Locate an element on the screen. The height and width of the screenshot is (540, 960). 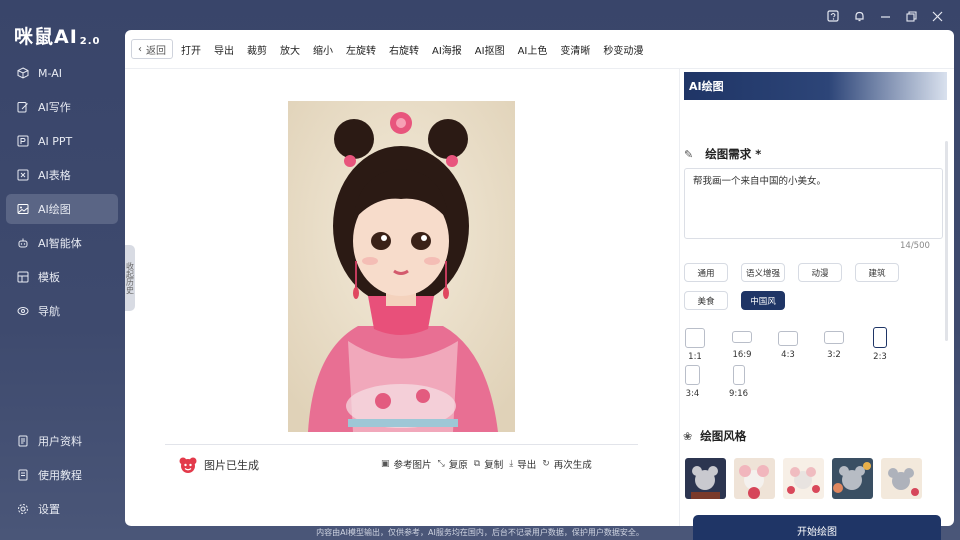
panel-scrollbar is located at coordinates (946, 241).